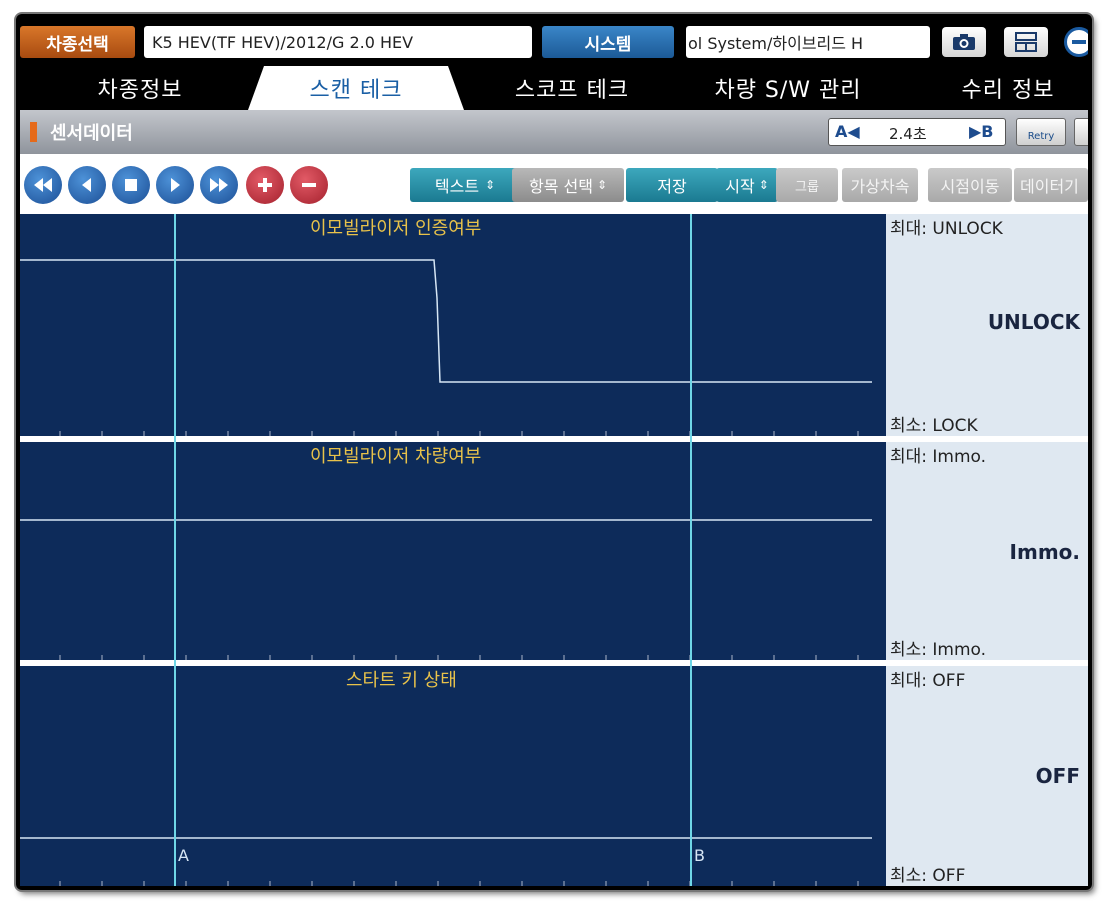  What do you see at coordinates (672, 185) in the screenshot?
I see `save-button: 저장` at bounding box center [672, 185].